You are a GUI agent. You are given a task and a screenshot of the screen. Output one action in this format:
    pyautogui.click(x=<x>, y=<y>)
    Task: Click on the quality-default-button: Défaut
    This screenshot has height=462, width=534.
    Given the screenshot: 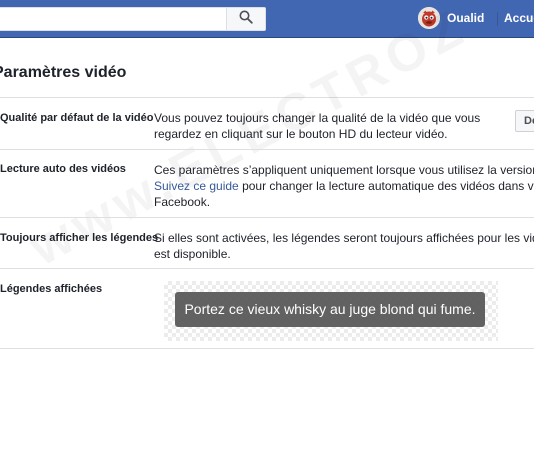 What is the action you would take?
    pyautogui.click(x=524, y=121)
    